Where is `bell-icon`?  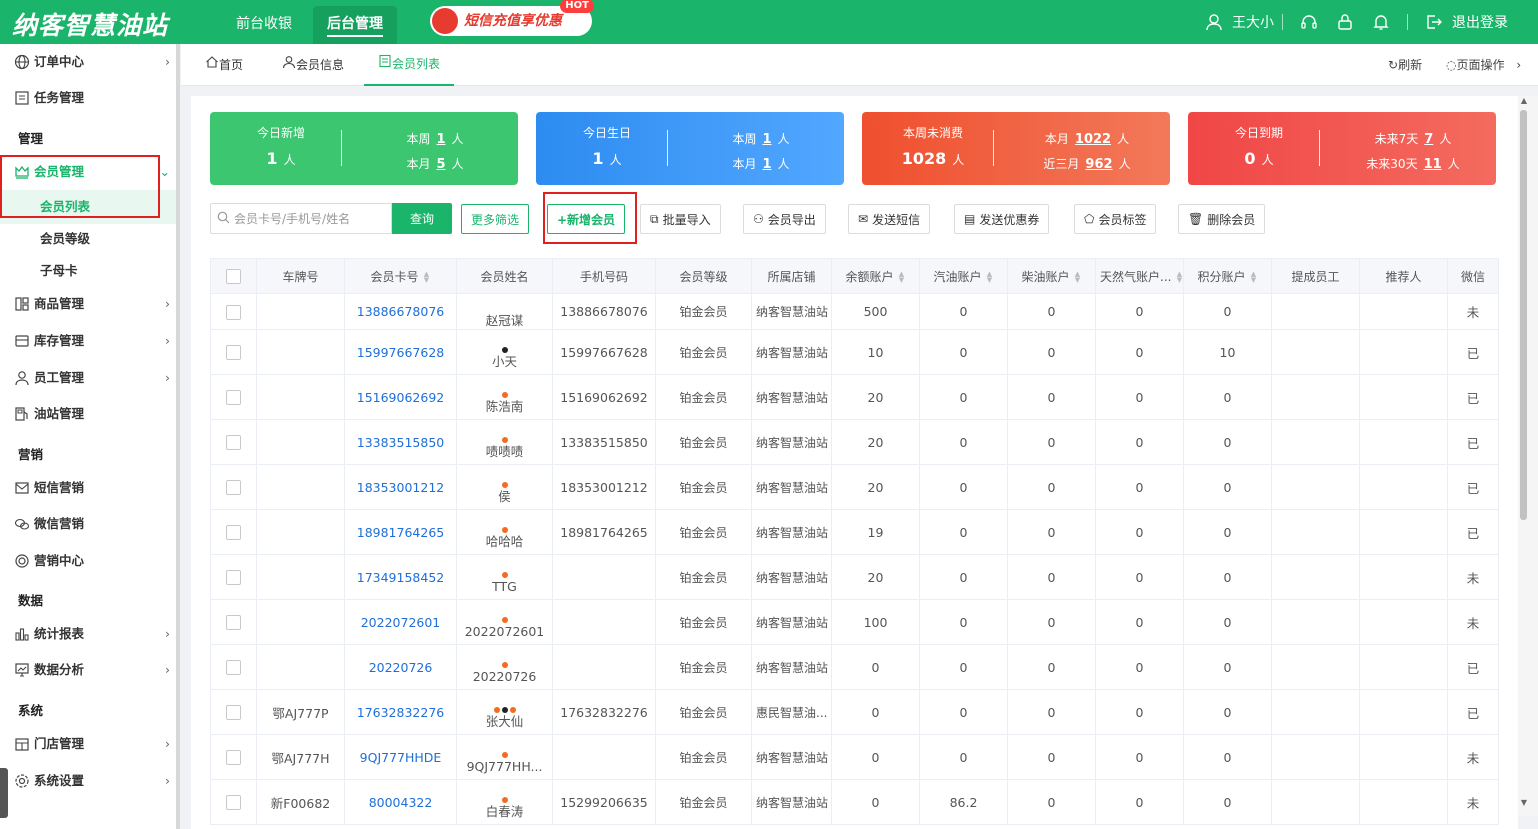
bell-icon is located at coordinates (1381, 22).